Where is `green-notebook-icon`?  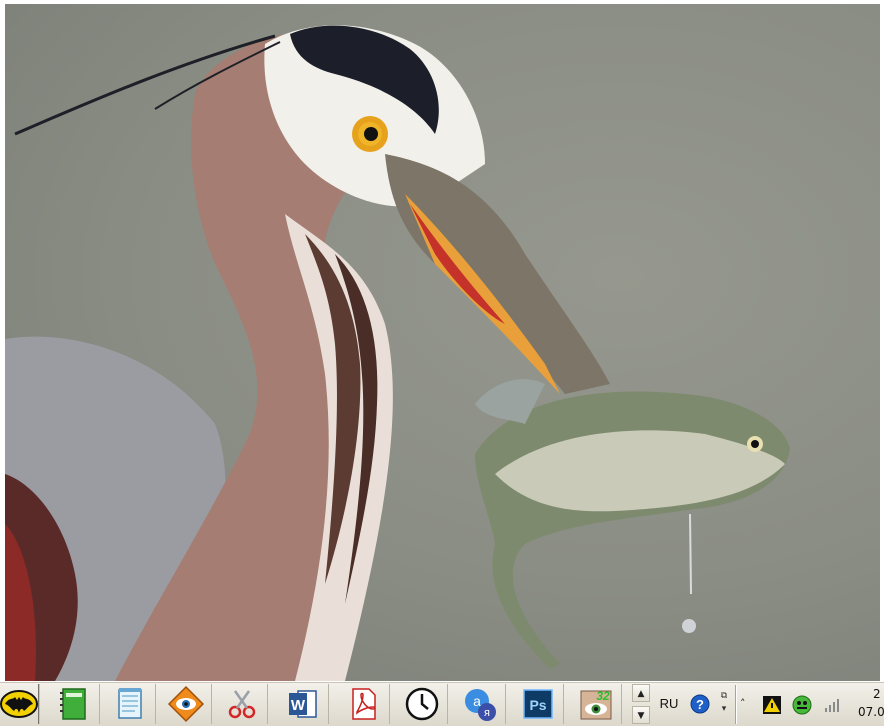 green-notebook-icon is located at coordinates (72, 704).